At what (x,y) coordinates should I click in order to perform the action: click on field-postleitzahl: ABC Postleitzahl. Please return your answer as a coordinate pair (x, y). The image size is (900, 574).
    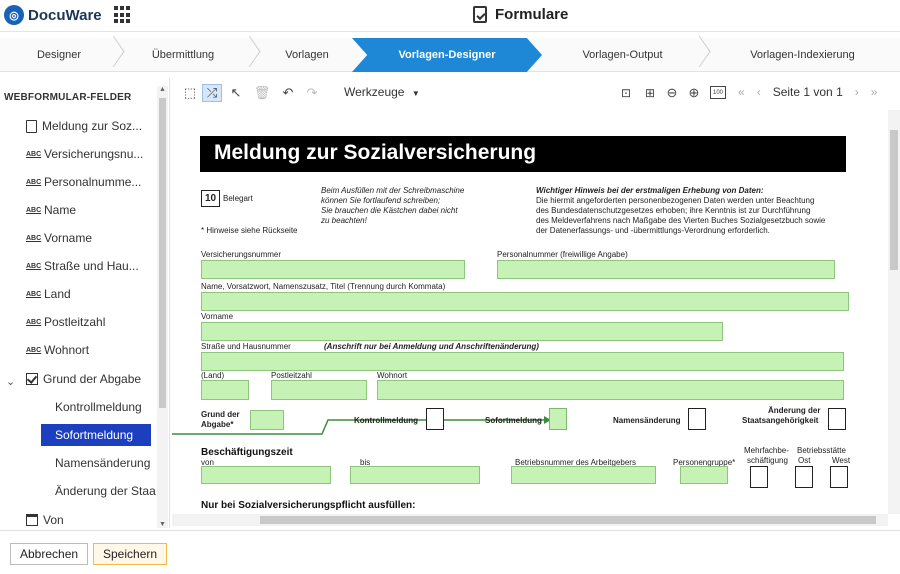
    Looking at the image, I should click on (65, 322).